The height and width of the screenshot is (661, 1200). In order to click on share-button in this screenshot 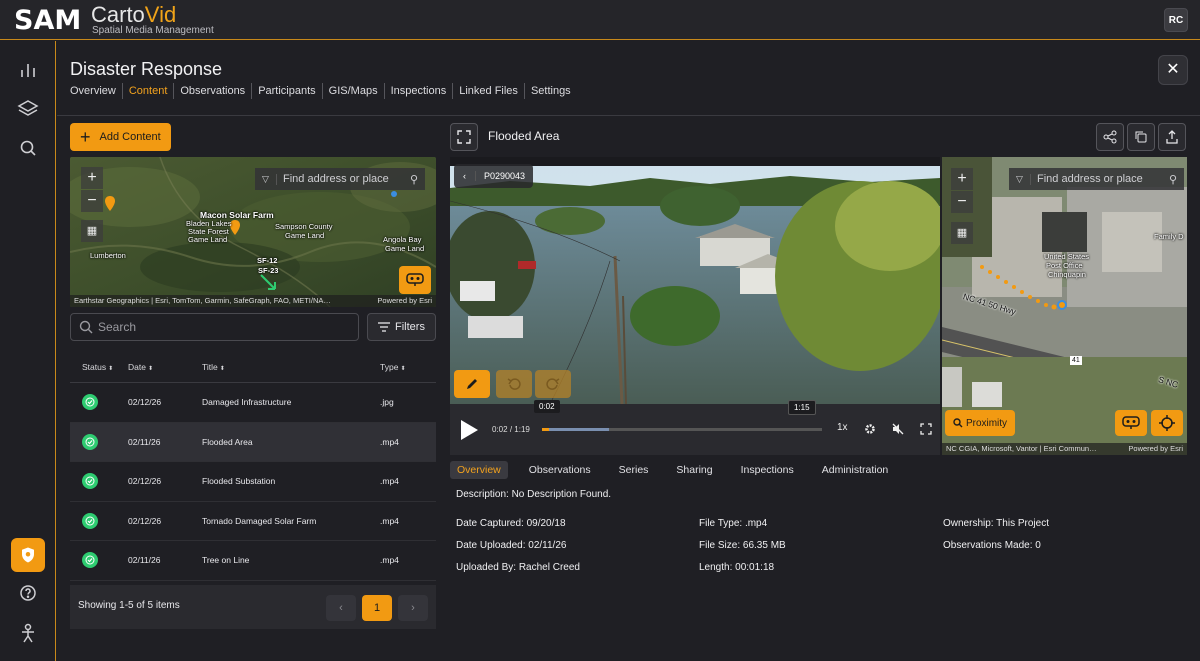, I will do `click(1110, 137)`.